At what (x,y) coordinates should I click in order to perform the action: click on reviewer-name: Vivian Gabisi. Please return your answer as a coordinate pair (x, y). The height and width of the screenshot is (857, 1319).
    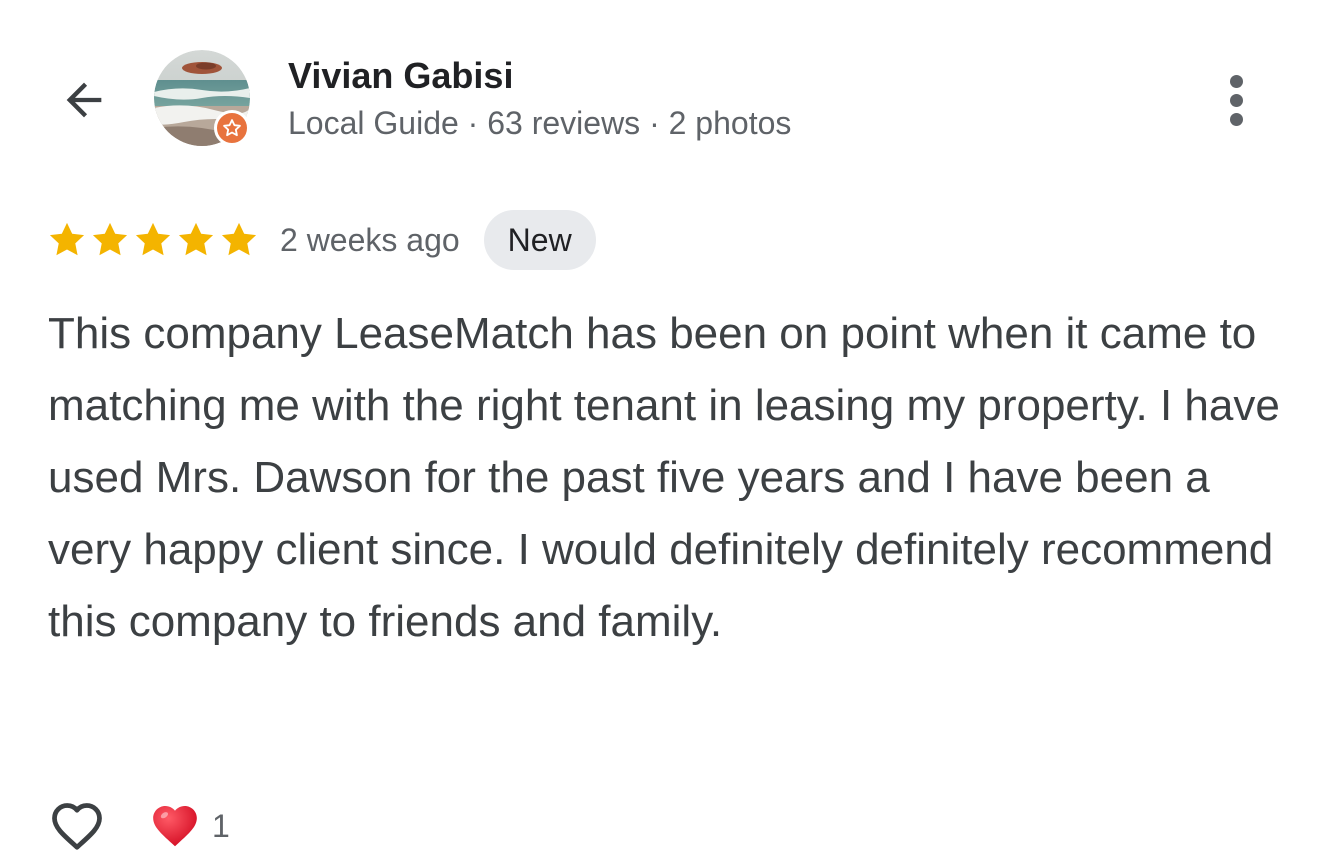
    Looking at the image, I should click on (400, 76).